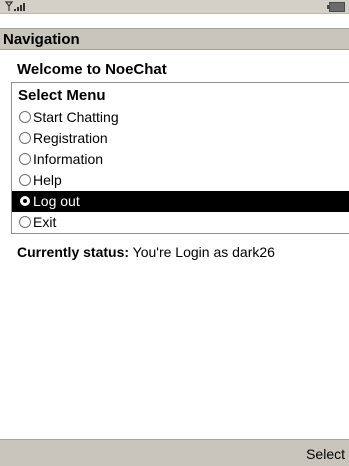 The height and width of the screenshot is (466, 349). I want to click on phone-status-bar, so click(174, 7).